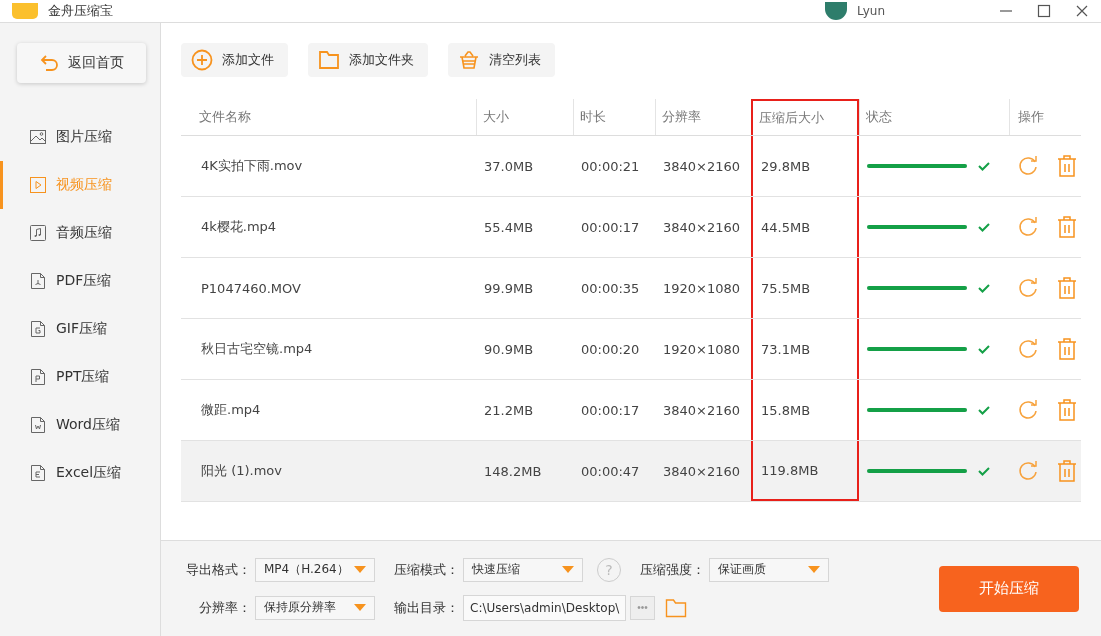  I want to click on table-cell: 4k樱花.mp4, so click(239, 227).